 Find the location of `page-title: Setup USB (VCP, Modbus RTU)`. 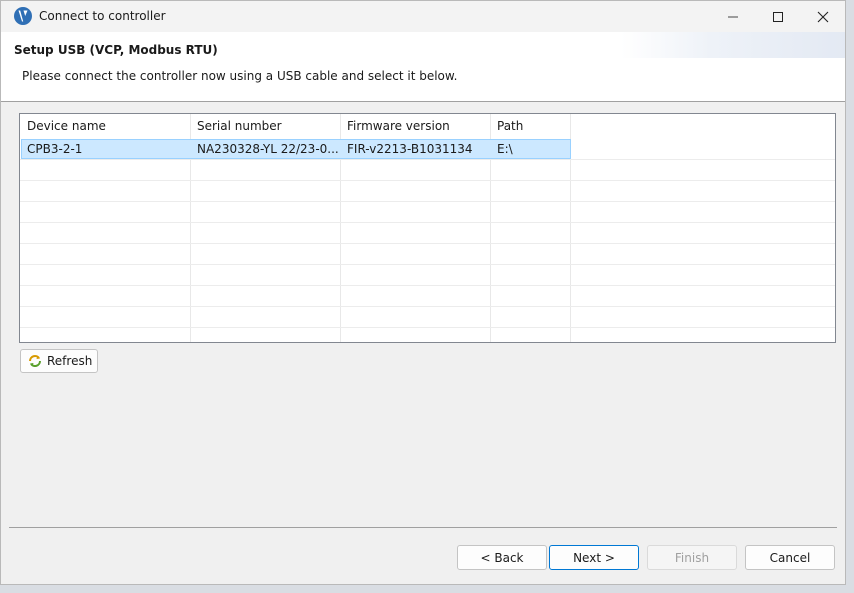

page-title: Setup USB (VCP, Modbus RTU) is located at coordinates (116, 50).